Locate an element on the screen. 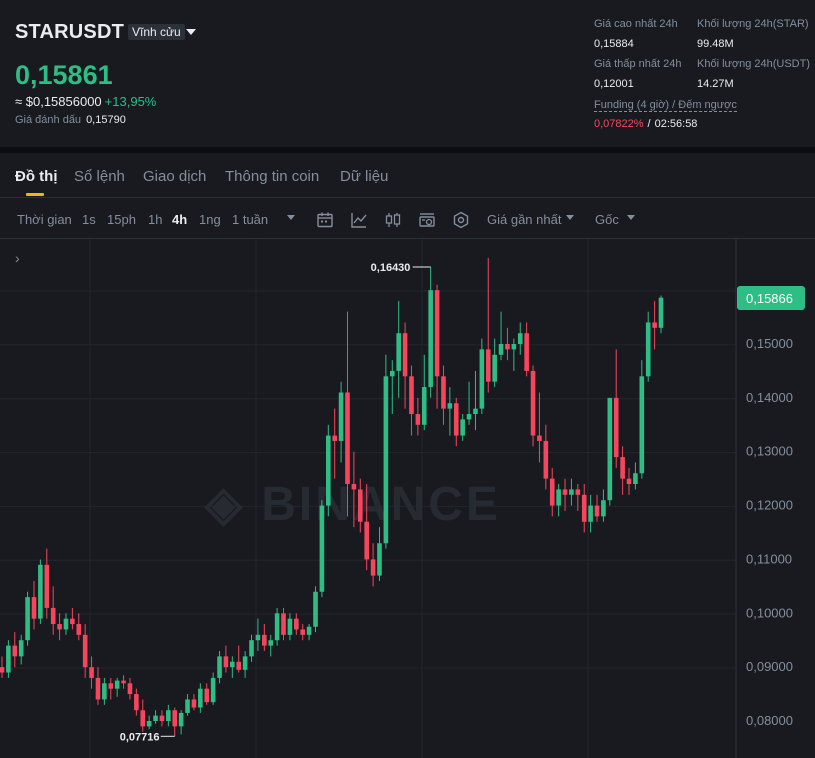  y-tick-label: 0,14000 is located at coordinates (769, 397).